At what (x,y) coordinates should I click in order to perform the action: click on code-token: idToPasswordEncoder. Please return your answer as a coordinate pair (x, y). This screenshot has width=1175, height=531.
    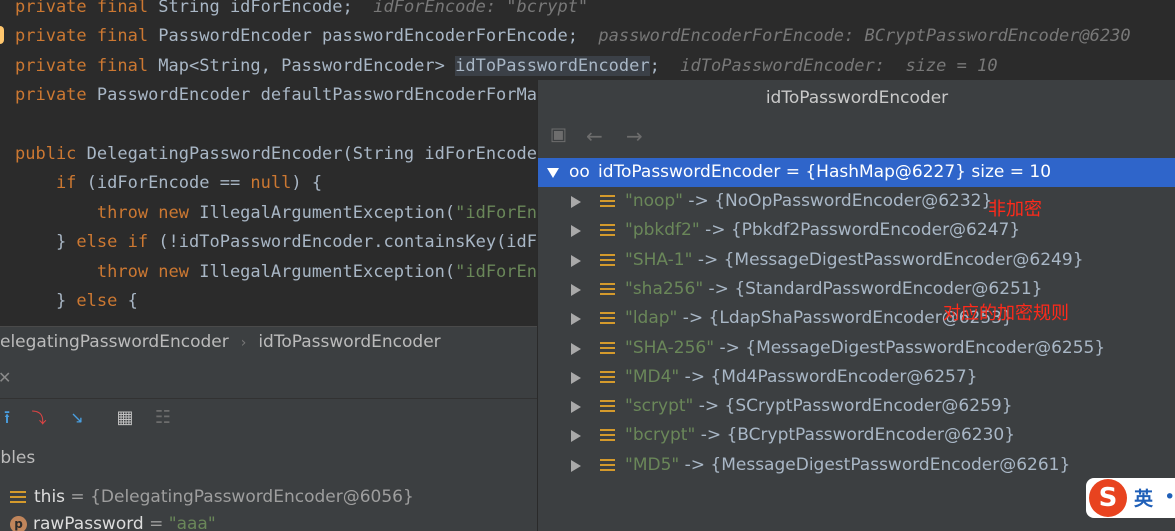
    Looking at the image, I should click on (552, 65).